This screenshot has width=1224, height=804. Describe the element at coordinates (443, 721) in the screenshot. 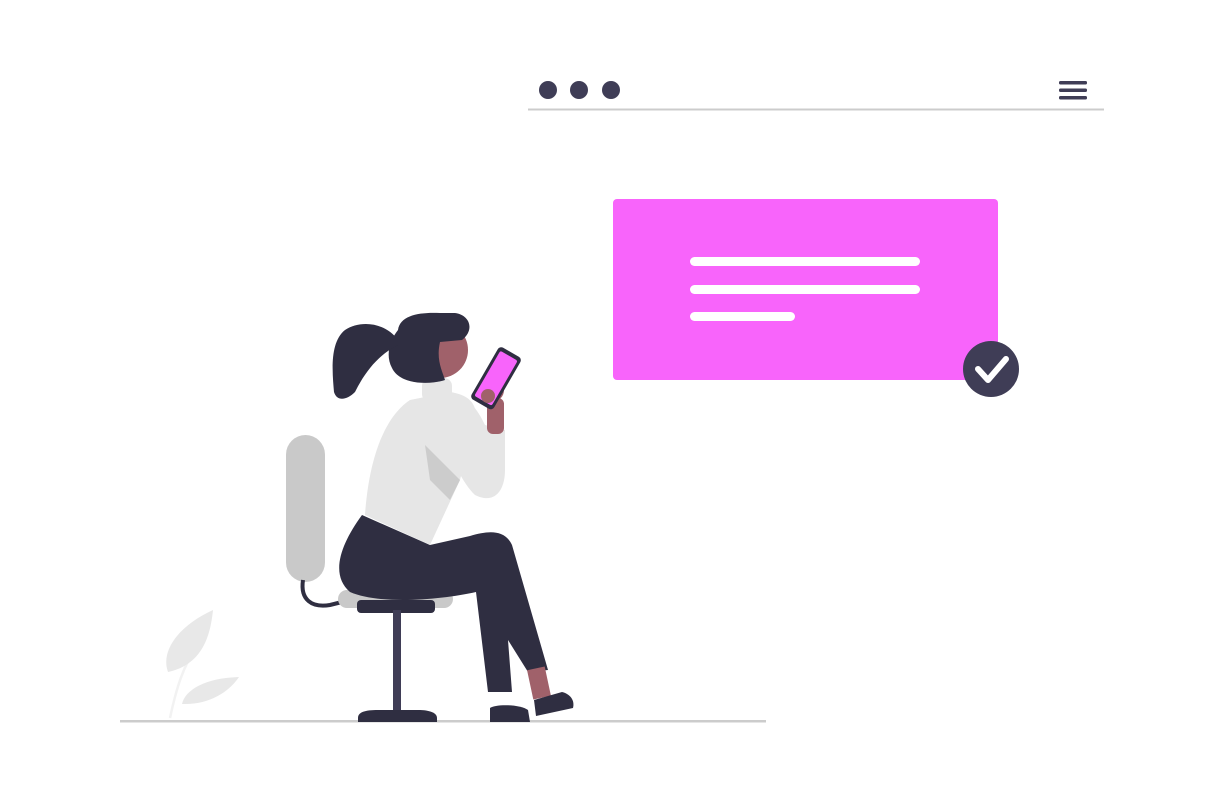

I see `floor-line` at that location.